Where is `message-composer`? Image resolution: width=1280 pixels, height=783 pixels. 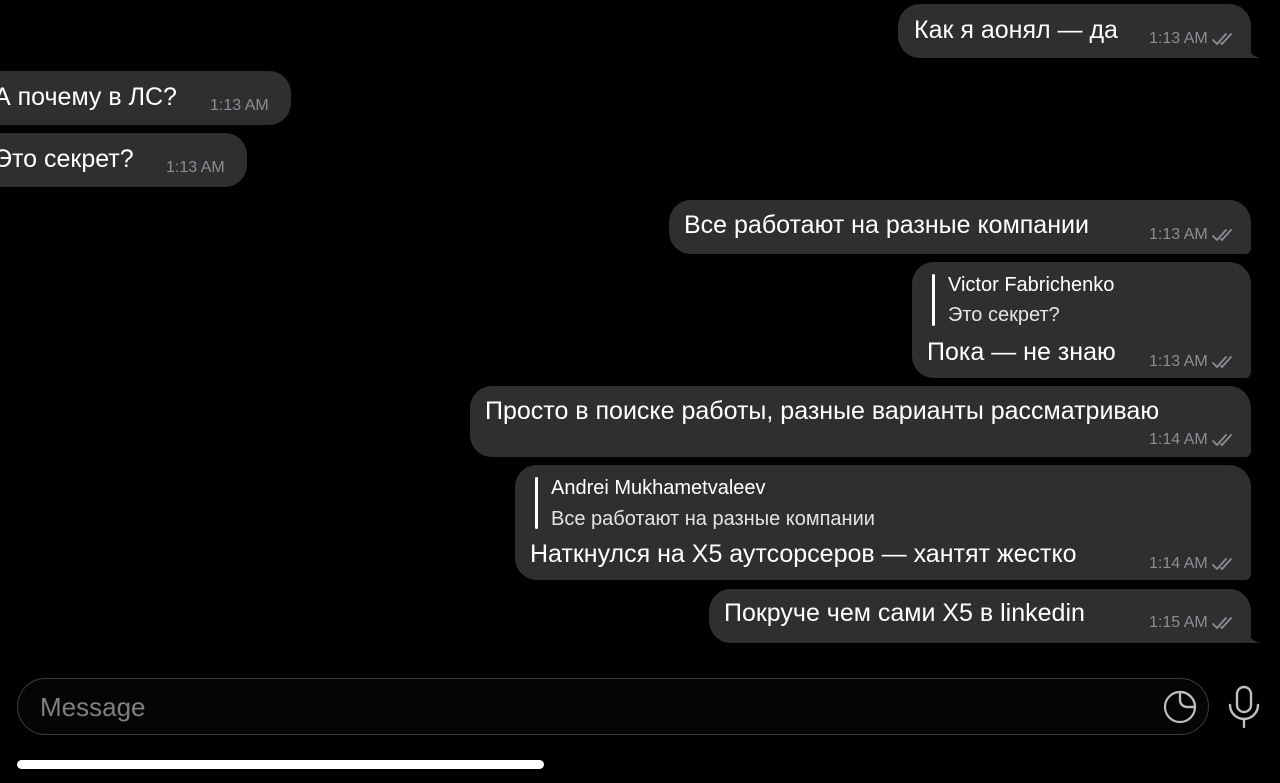
message-composer is located at coordinates (613, 706).